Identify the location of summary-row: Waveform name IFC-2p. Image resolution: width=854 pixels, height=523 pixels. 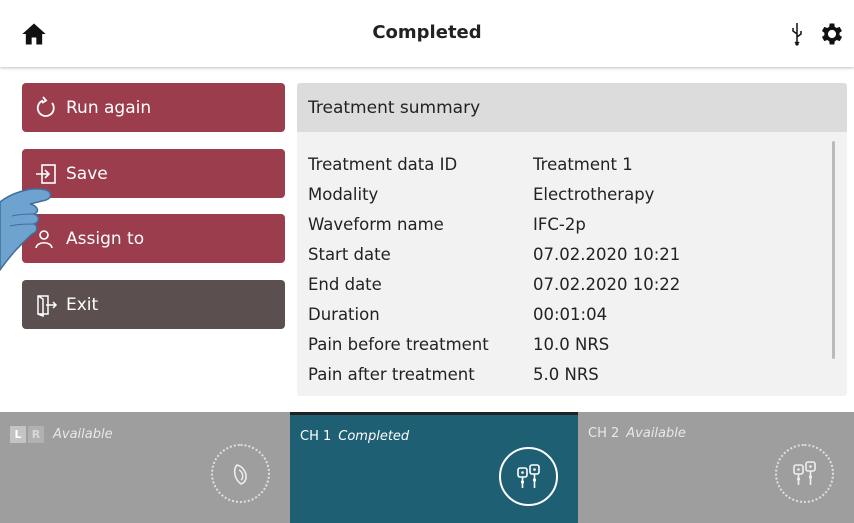
(562, 224).